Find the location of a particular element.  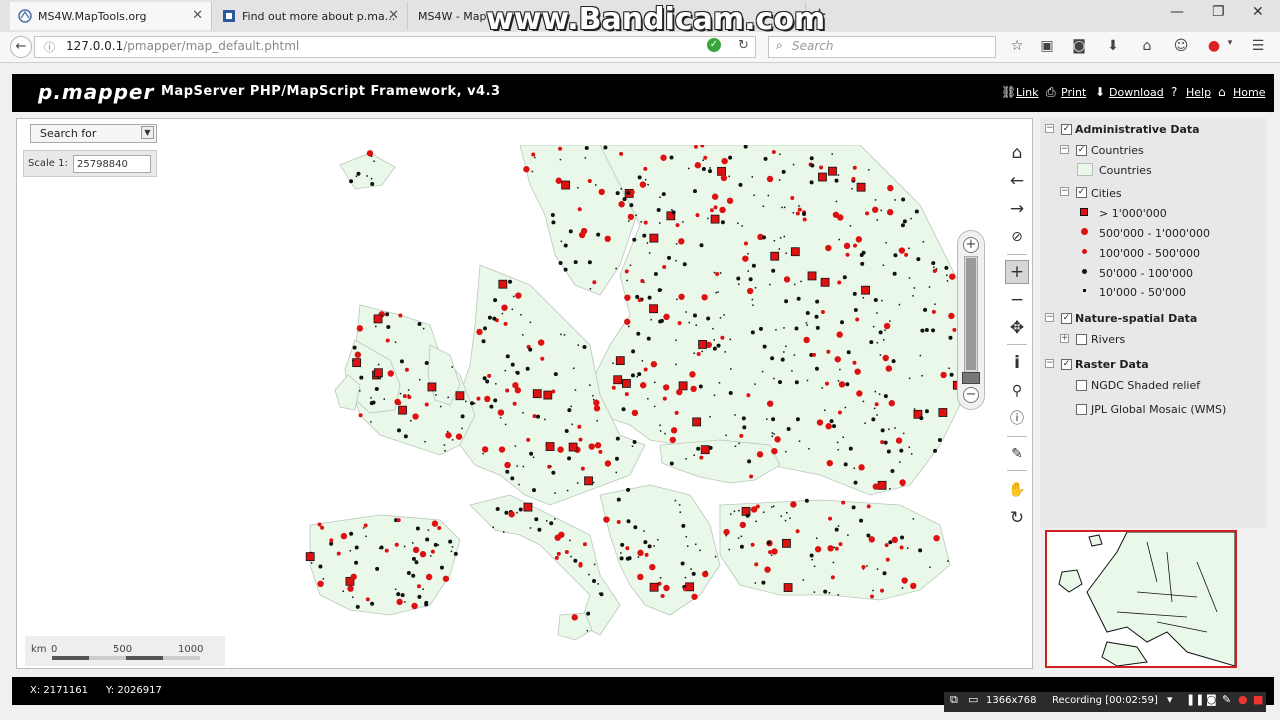

zoom-out-icon: − is located at coordinates (1017, 300).